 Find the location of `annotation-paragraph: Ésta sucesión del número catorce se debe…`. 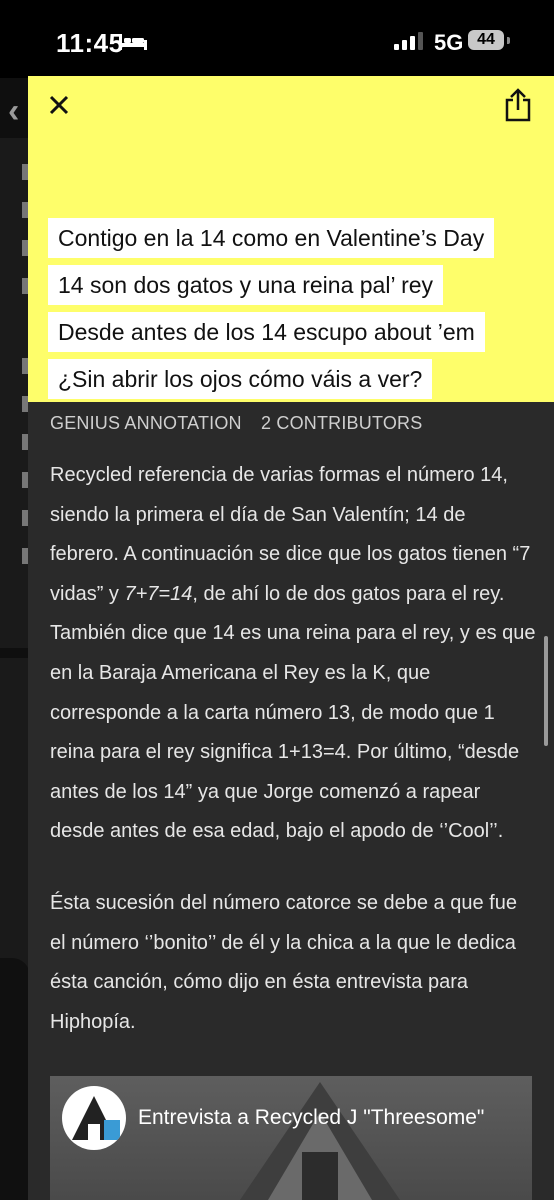

annotation-paragraph: Ésta sucesión del número catorce se debe… is located at coordinates (283, 962).